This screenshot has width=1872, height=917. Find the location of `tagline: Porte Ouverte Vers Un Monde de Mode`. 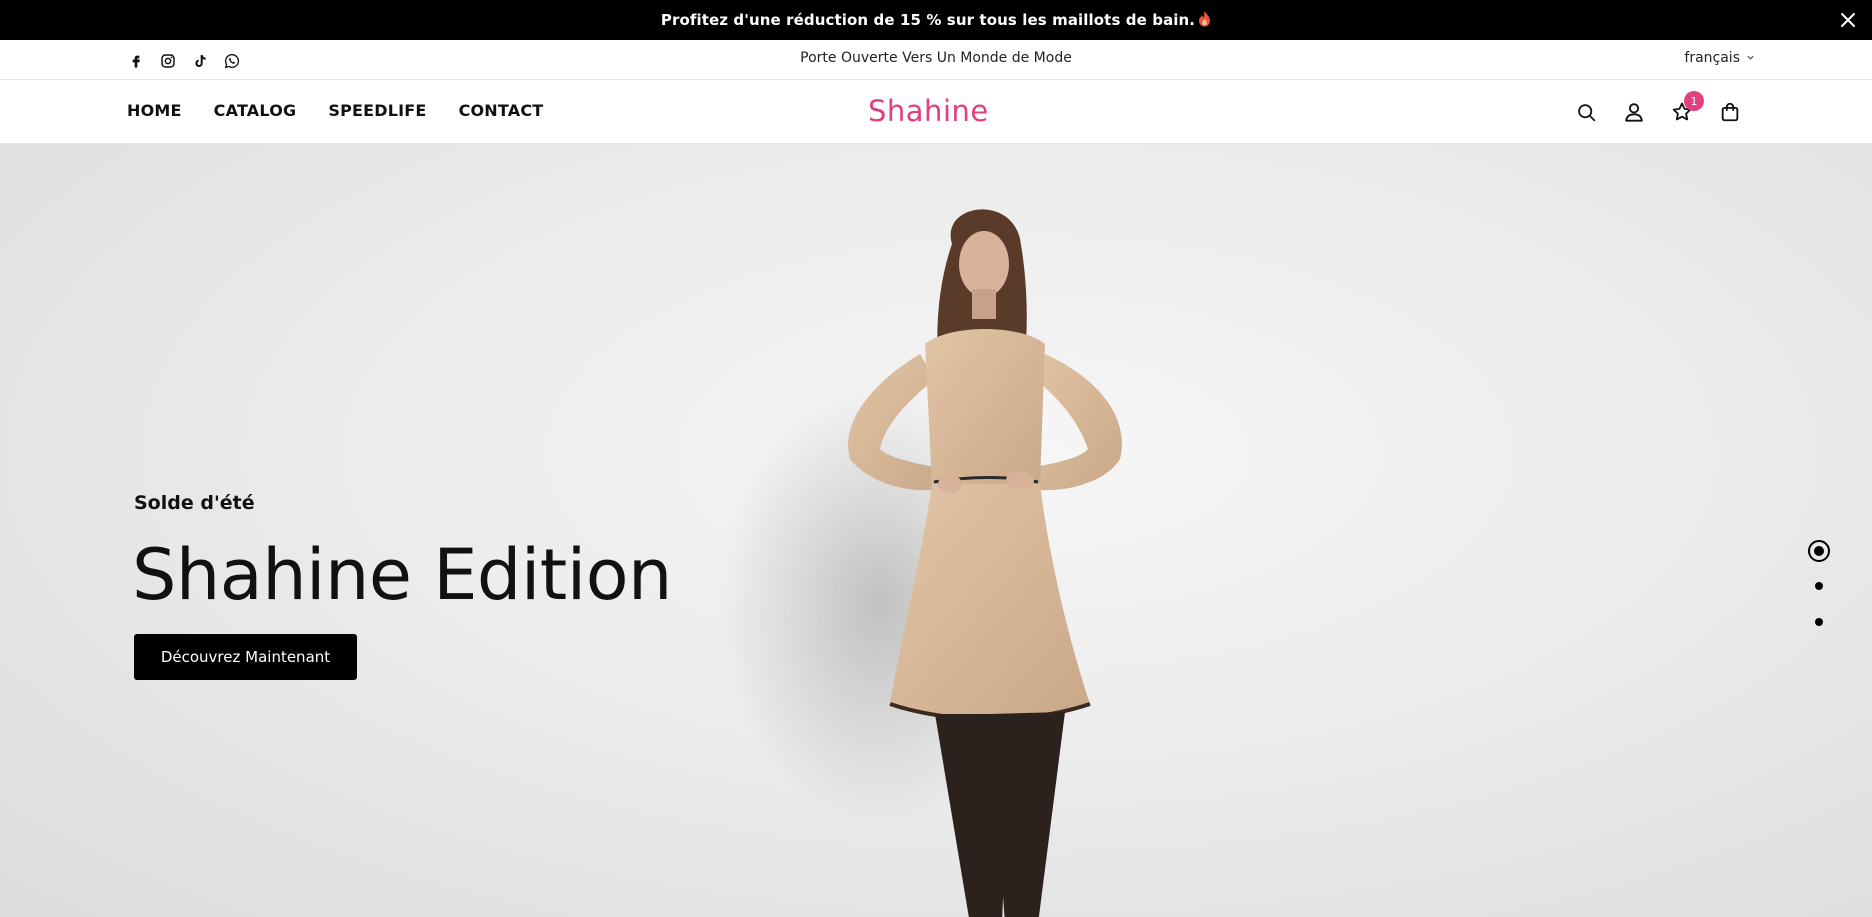

tagline: Porte Ouverte Vers Un Monde de Mode is located at coordinates (936, 58).